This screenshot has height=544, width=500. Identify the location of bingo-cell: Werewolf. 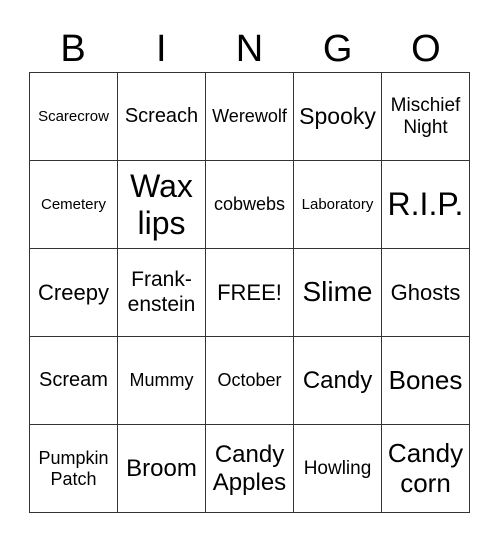
(249, 116).